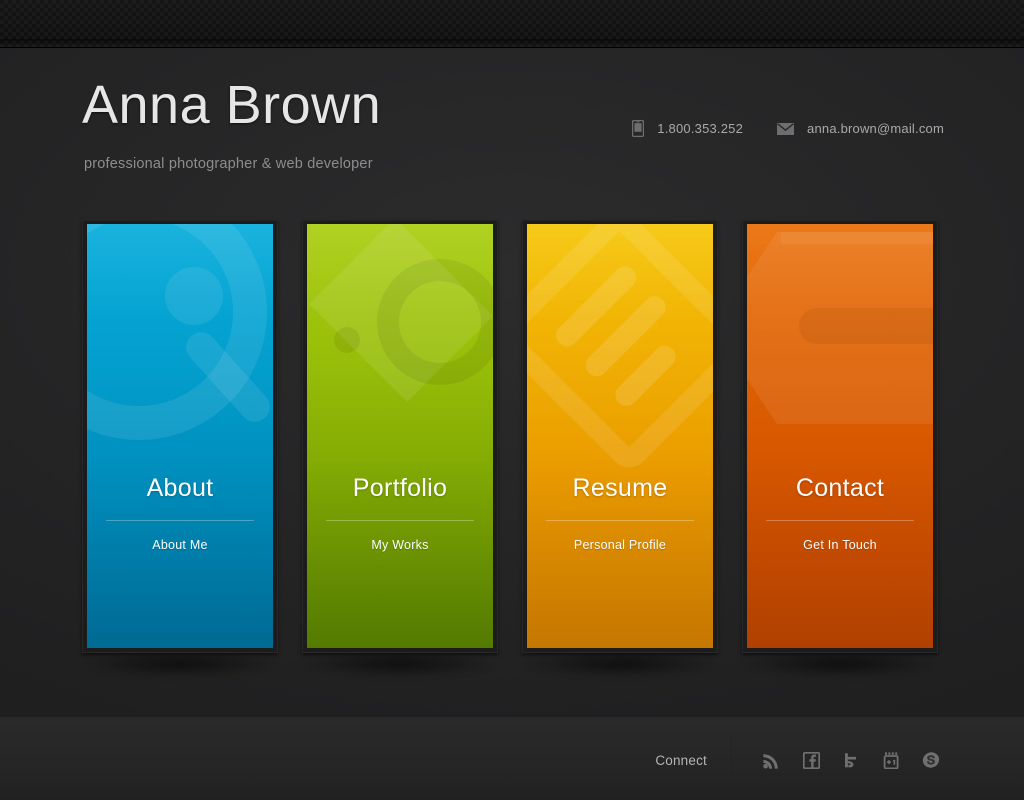 The image size is (1024, 800). I want to click on person-silhouette-icon, so click(178, 332).